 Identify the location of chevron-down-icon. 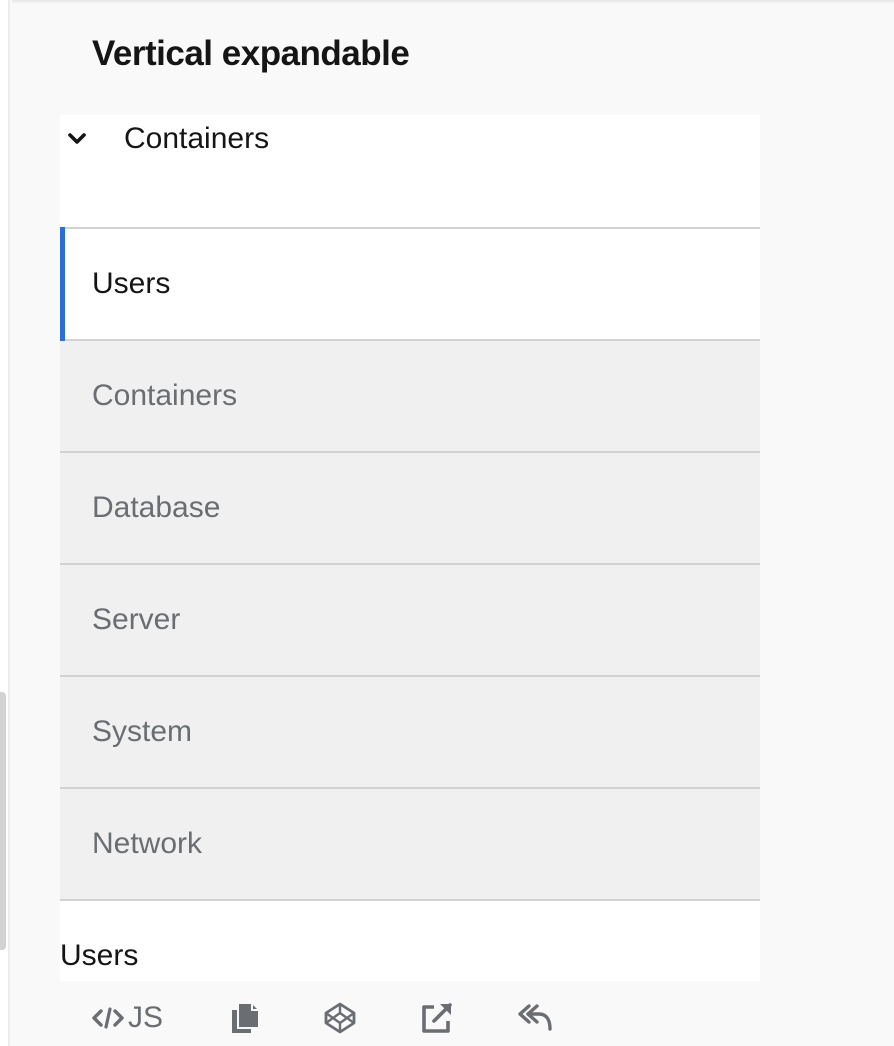
(77, 138).